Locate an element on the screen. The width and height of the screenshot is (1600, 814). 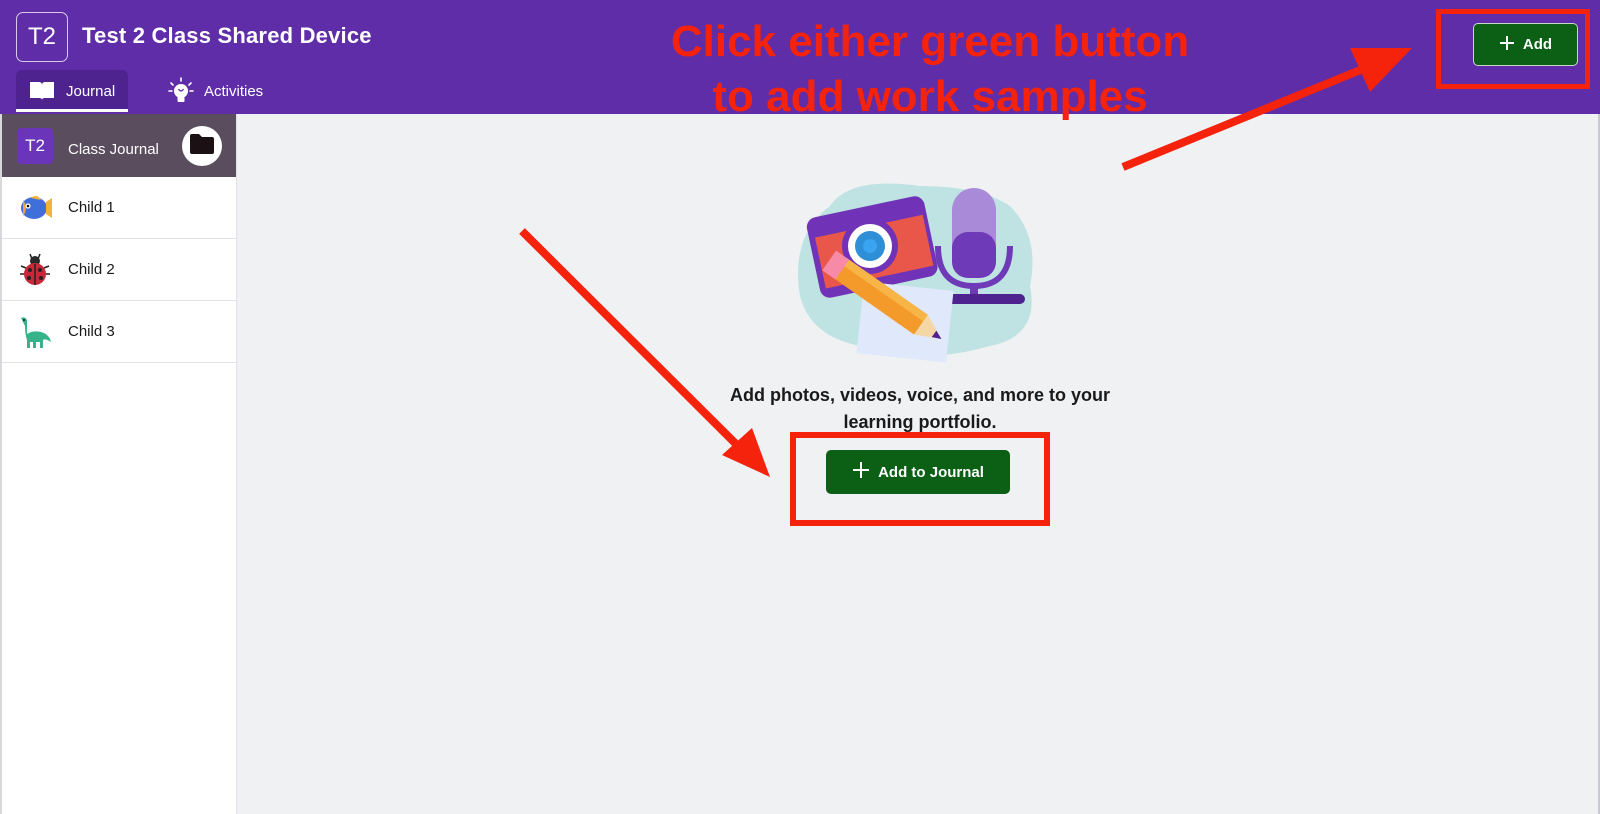
ladybug-icon is located at coordinates (35, 270).